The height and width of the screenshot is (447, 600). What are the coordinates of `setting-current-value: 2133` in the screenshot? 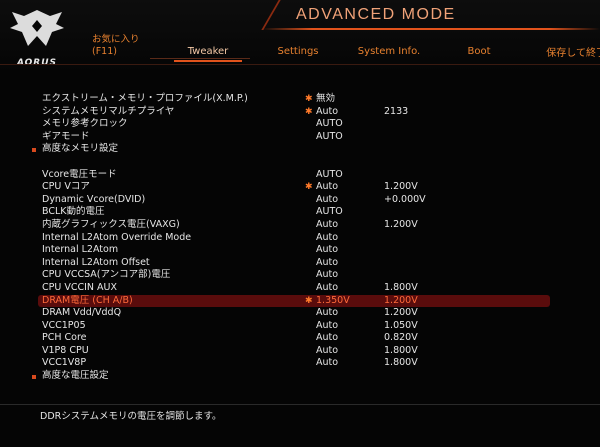 It's located at (396, 111).